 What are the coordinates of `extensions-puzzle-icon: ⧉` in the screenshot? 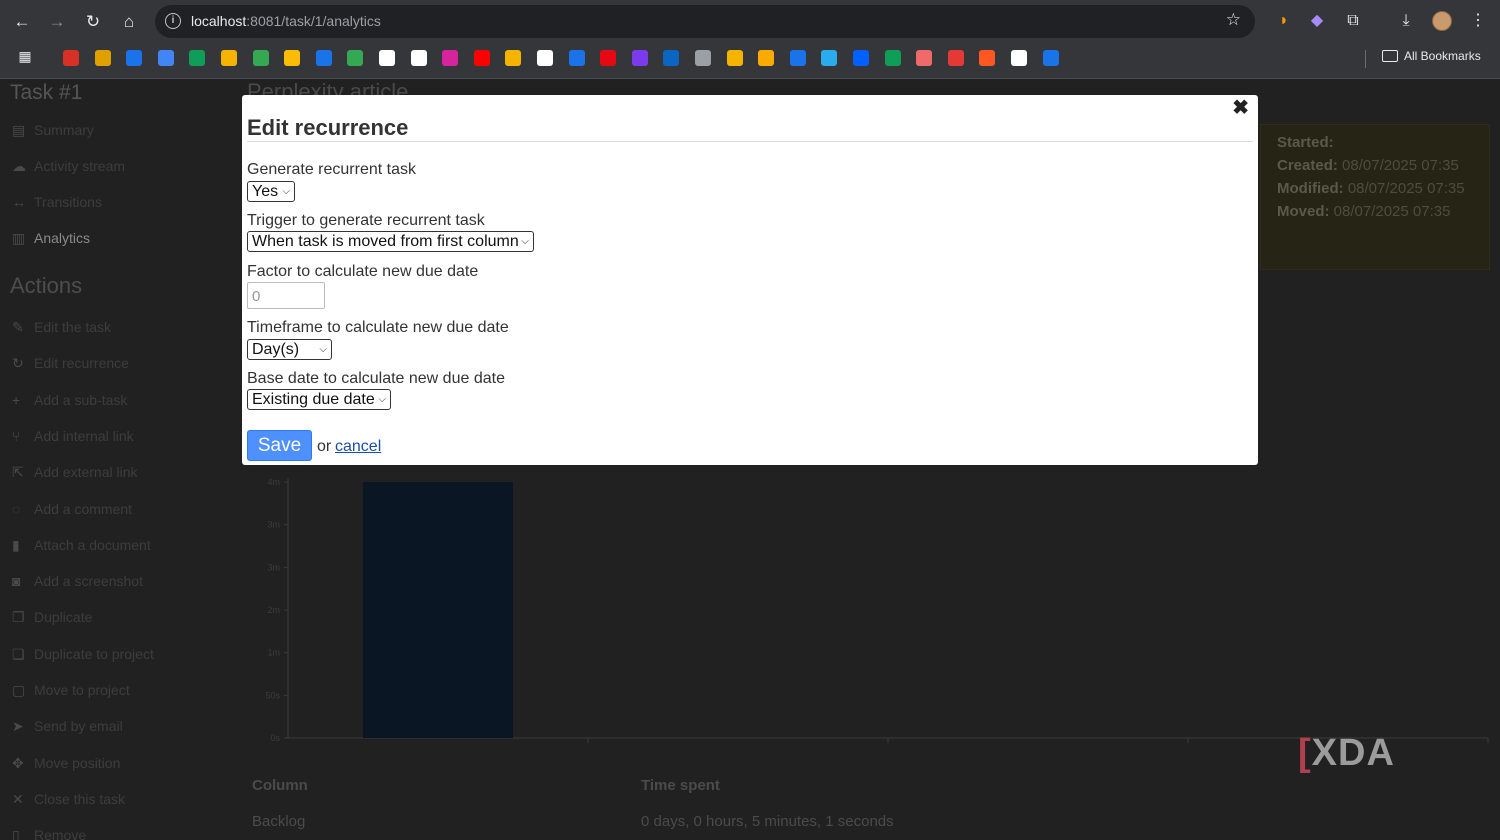 It's located at (1353, 21).